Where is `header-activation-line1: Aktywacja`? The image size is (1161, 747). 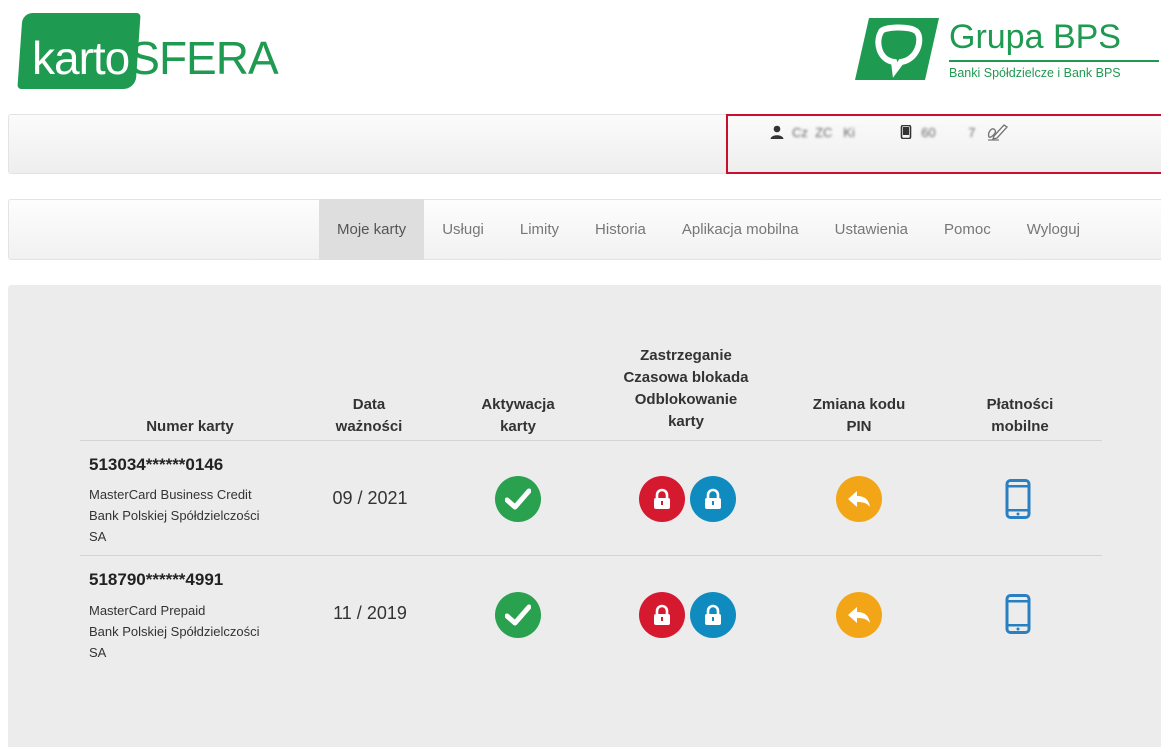 header-activation-line1: Aktywacja is located at coordinates (518, 404).